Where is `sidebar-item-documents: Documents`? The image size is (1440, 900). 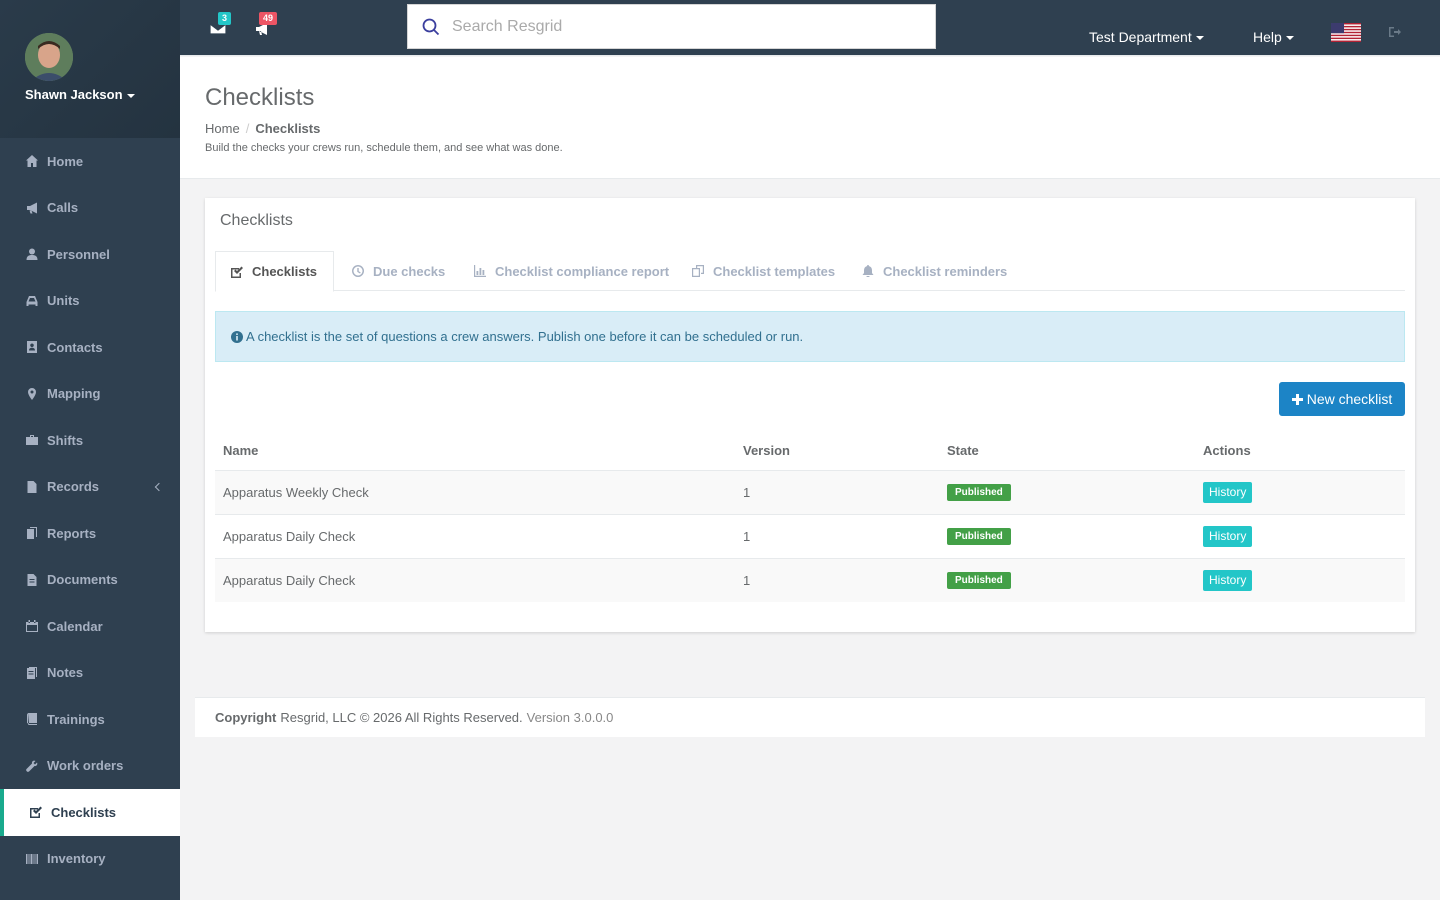
sidebar-item-documents: Documents is located at coordinates (90, 580).